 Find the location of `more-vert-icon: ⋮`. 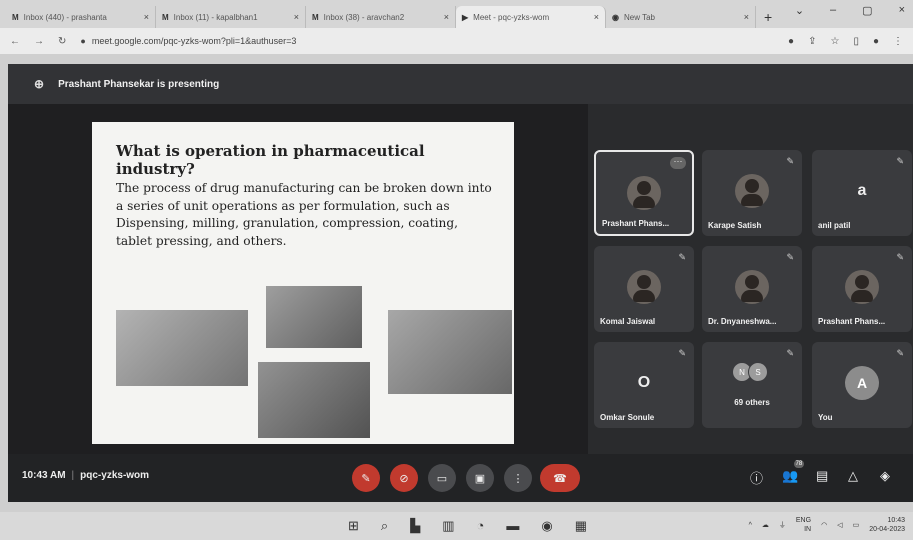

more-vert-icon: ⋮ is located at coordinates (518, 478).